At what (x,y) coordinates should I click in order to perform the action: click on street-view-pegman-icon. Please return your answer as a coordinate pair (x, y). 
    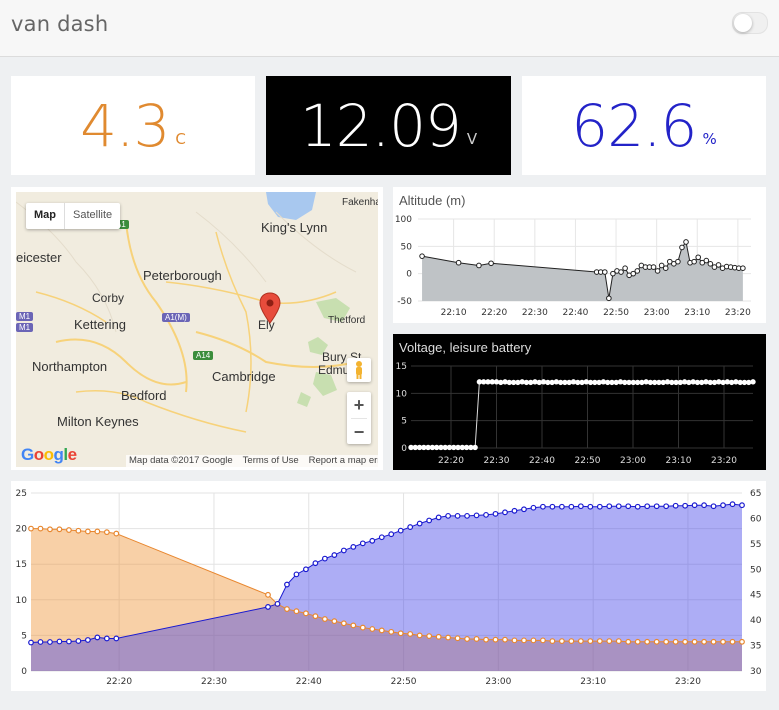
    Looking at the image, I should click on (359, 370).